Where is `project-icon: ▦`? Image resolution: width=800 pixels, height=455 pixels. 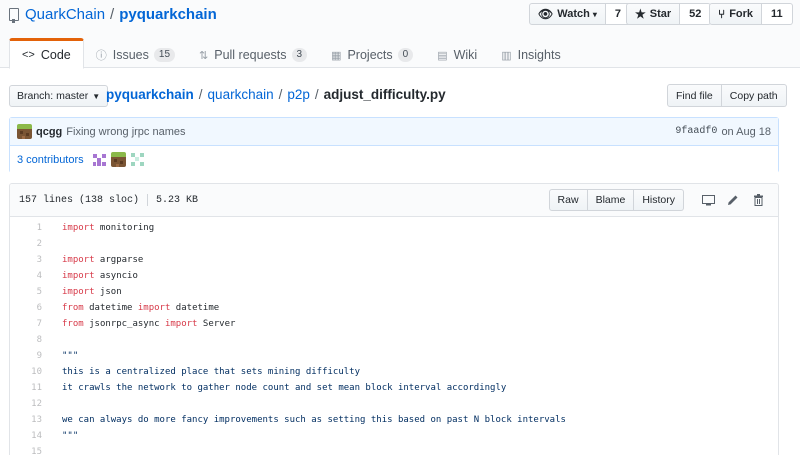 project-icon: ▦ is located at coordinates (336, 55).